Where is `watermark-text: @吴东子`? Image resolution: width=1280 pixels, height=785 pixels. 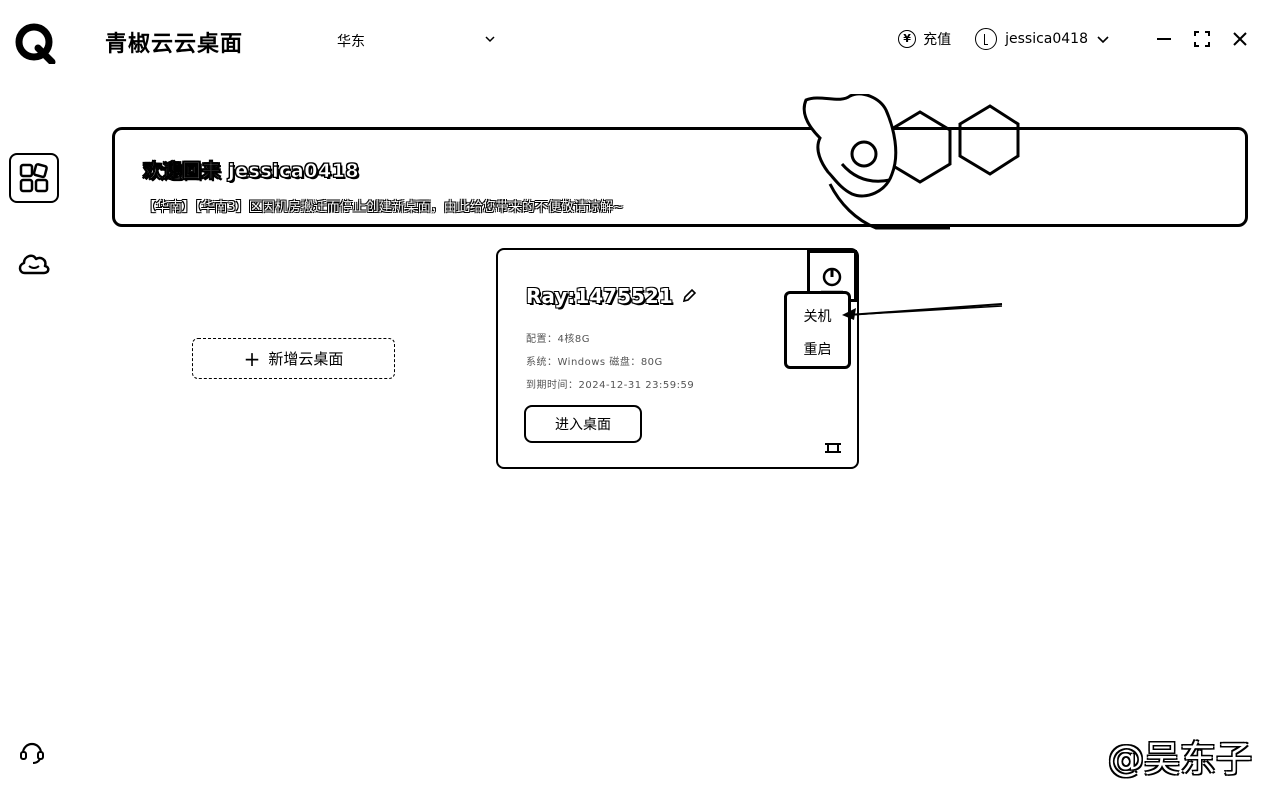 watermark-text: @吴东子 is located at coordinates (1180, 759).